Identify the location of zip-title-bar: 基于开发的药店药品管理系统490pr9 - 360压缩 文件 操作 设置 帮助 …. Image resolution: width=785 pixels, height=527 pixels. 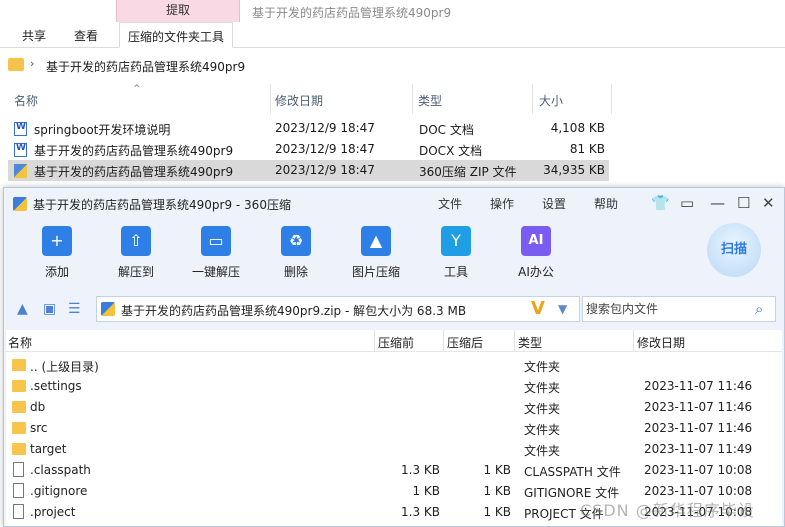
(394, 204).